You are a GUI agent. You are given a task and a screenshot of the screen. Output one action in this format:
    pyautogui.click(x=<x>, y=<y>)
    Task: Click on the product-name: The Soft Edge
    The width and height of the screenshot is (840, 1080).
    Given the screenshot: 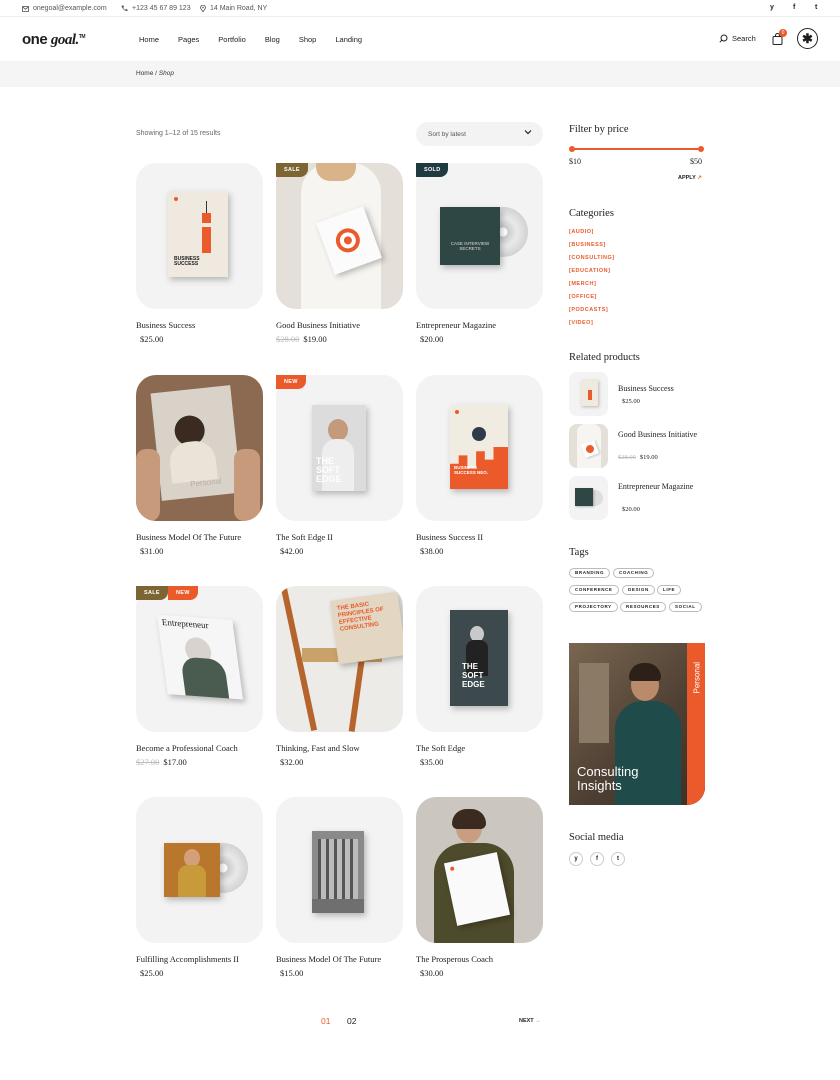 What is the action you would take?
    pyautogui.click(x=440, y=748)
    